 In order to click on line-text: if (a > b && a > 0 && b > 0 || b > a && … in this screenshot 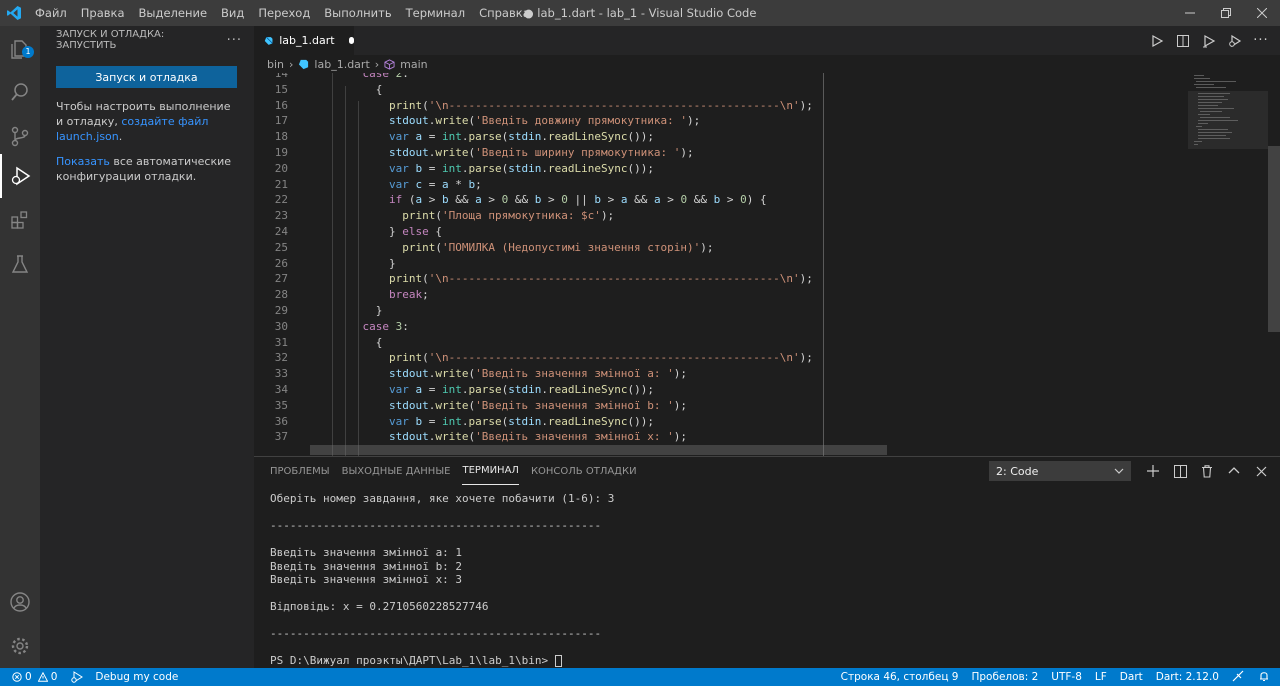, I will do `click(577, 200)`.